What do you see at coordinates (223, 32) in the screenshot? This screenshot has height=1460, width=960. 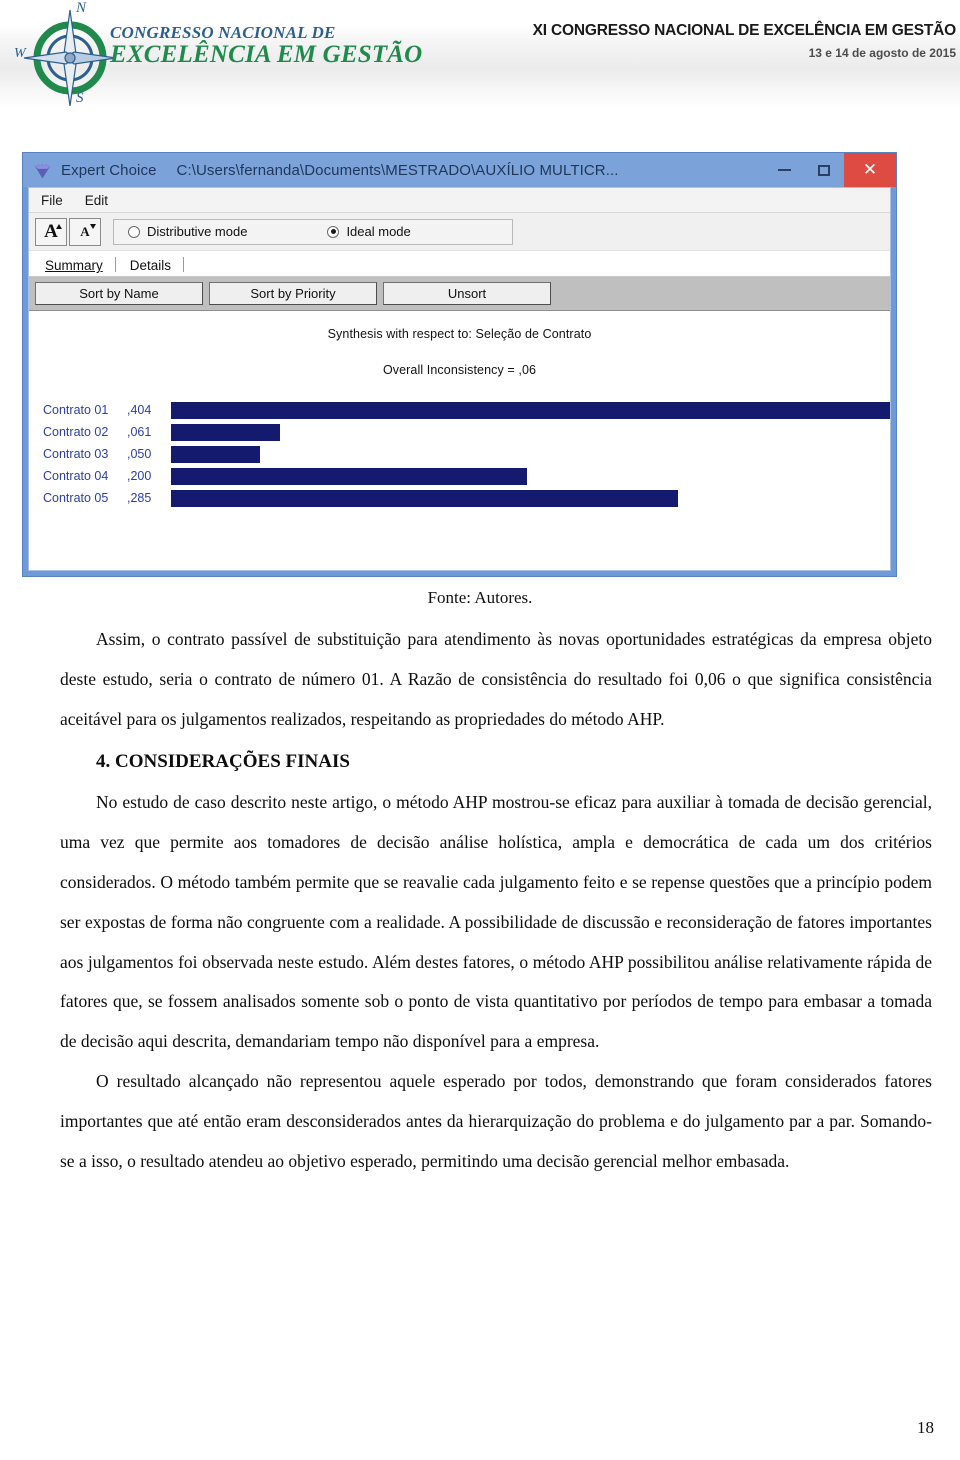 I see `logo-line-1: CONGRESSO NACIONAL DE` at bounding box center [223, 32].